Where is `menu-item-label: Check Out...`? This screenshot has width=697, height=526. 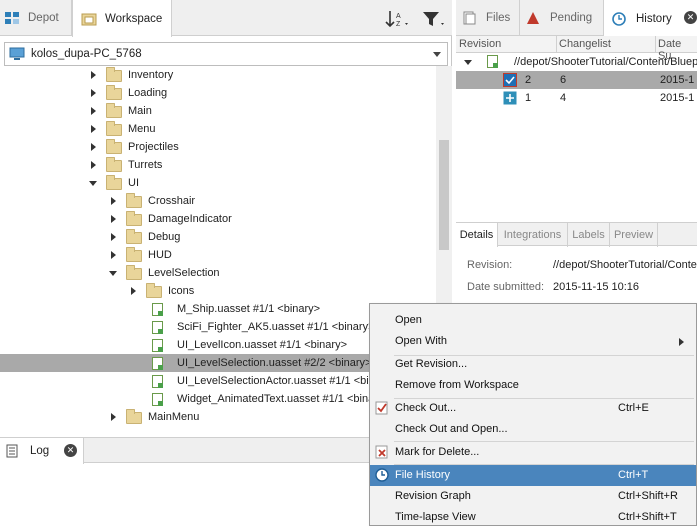 menu-item-label: Check Out... is located at coordinates (426, 408).